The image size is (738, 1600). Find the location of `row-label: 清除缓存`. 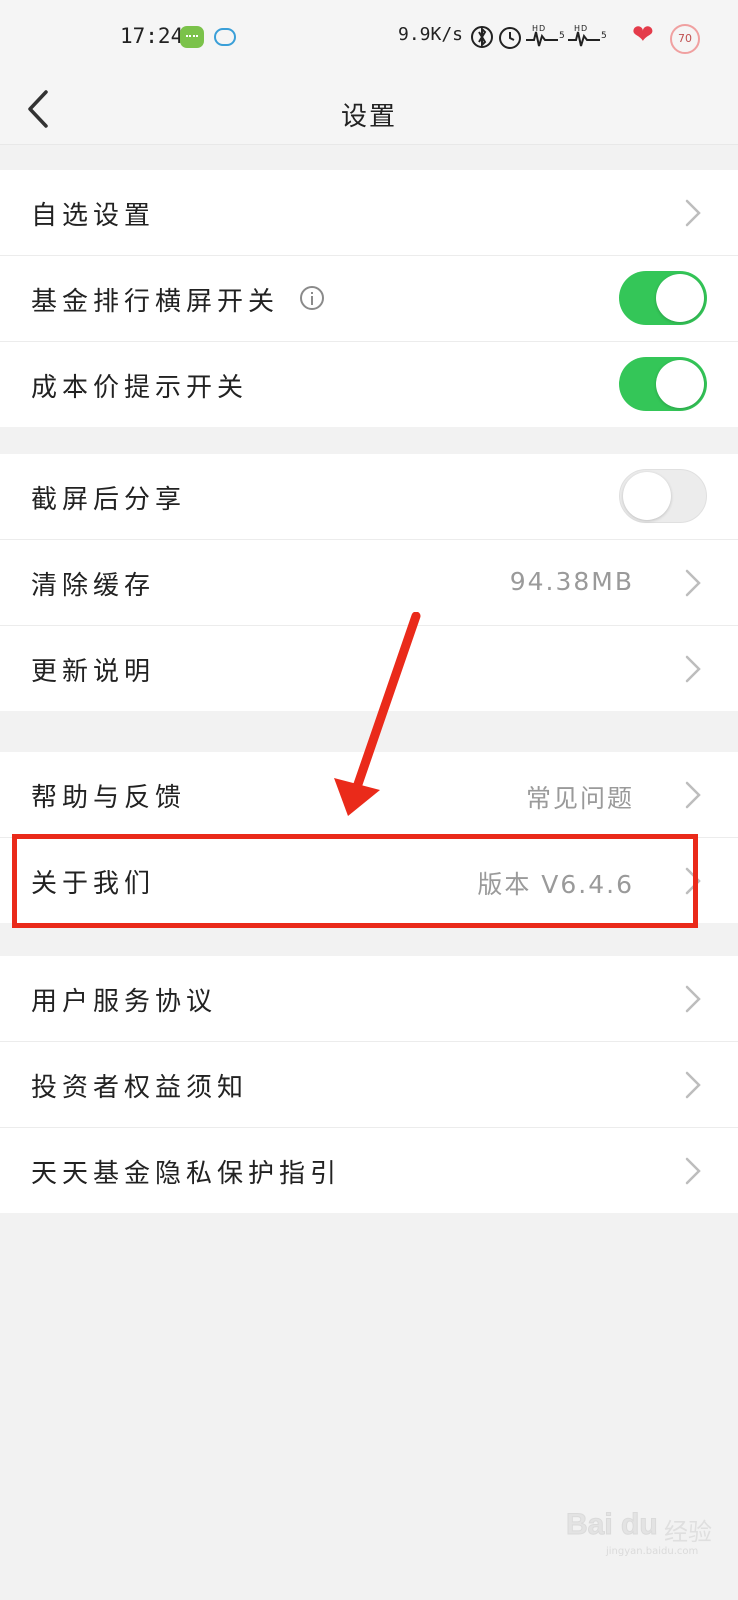

row-label: 清除缓存 is located at coordinates (93, 586).